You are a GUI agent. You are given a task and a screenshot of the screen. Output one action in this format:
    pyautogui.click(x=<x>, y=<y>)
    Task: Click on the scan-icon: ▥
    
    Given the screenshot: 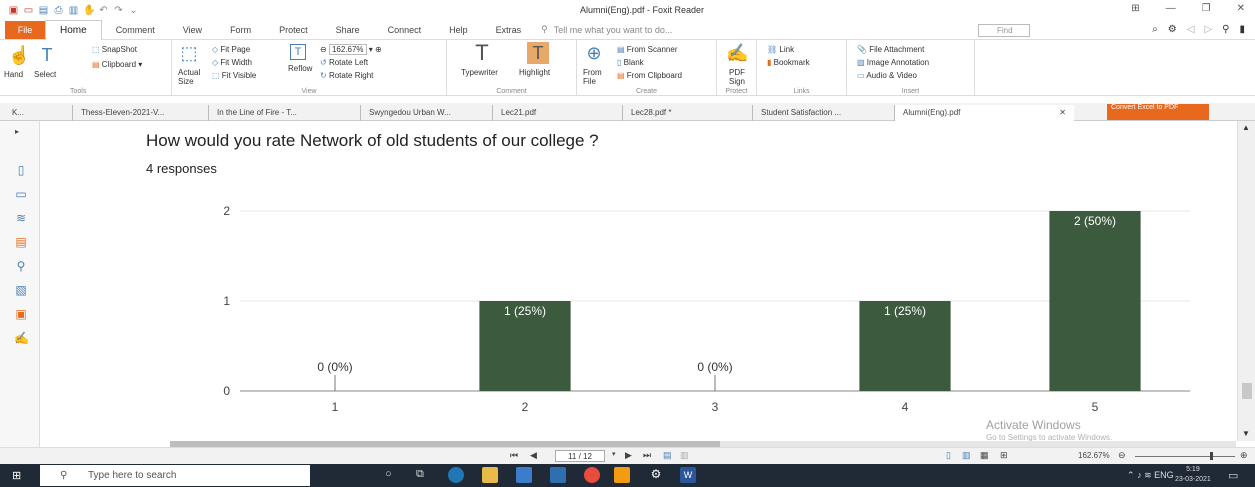 What is the action you would take?
    pyautogui.click(x=73, y=10)
    